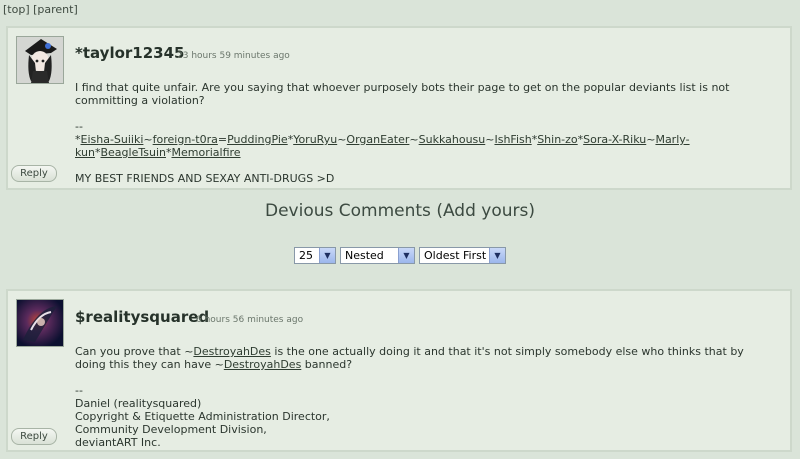  What do you see at coordinates (347, 211) in the screenshot?
I see `section-title: Devious Comments` at bounding box center [347, 211].